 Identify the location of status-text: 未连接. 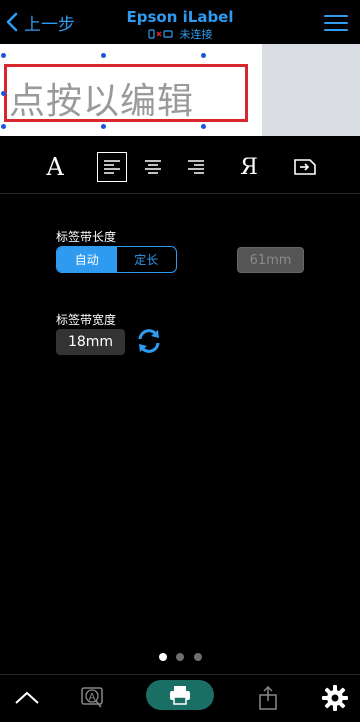
(196, 34).